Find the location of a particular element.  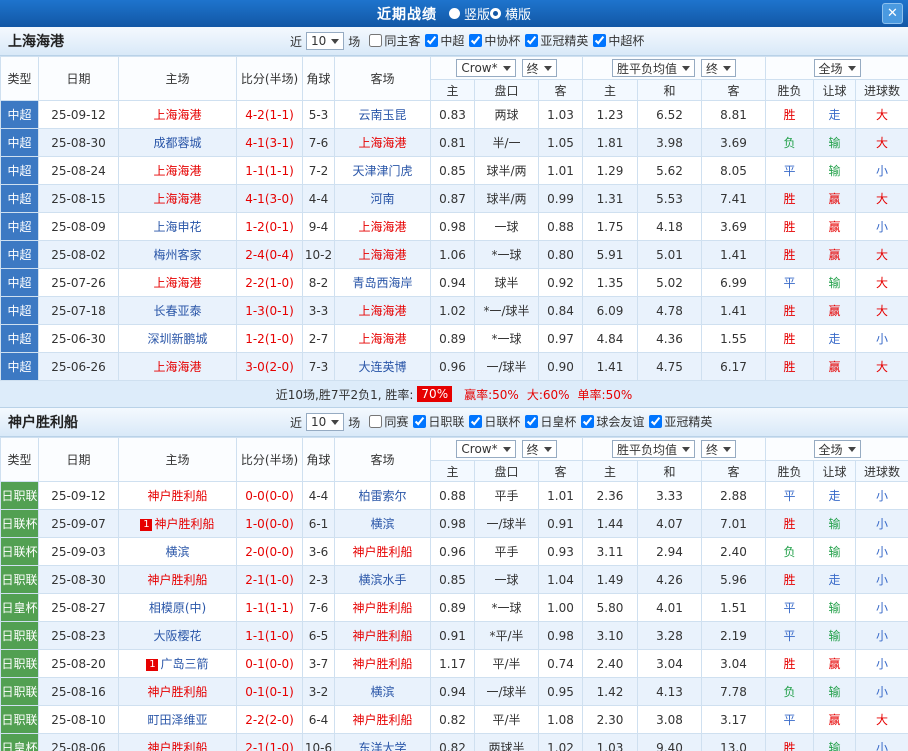

match-count-value: 10 is located at coordinates (319, 41).